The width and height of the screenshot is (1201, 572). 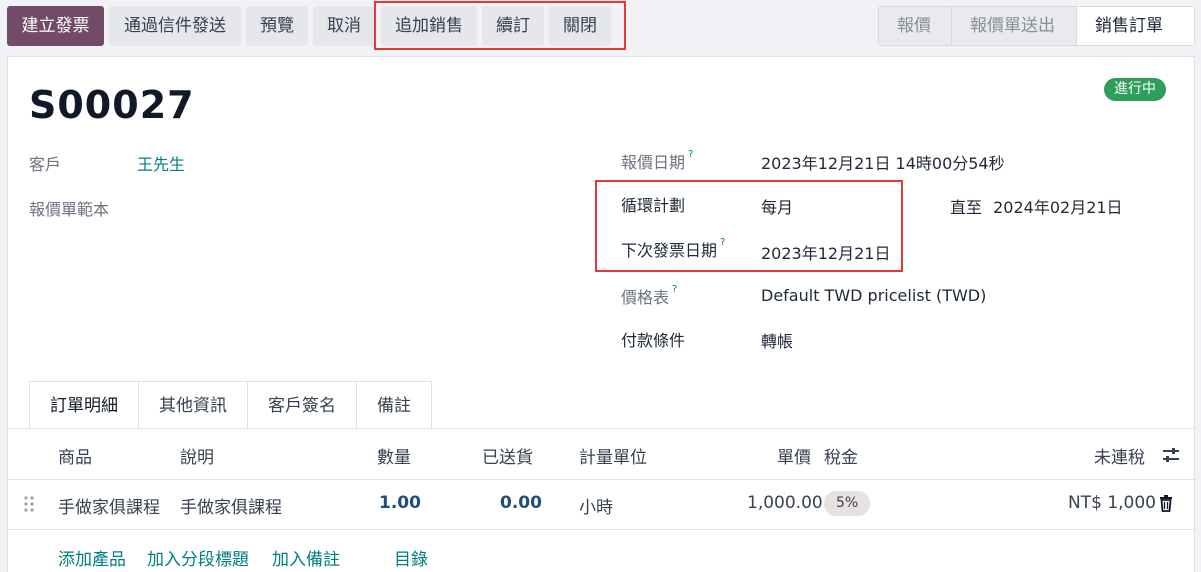 What do you see at coordinates (161, 163) in the screenshot?
I see `customer-field: 王先生` at bounding box center [161, 163].